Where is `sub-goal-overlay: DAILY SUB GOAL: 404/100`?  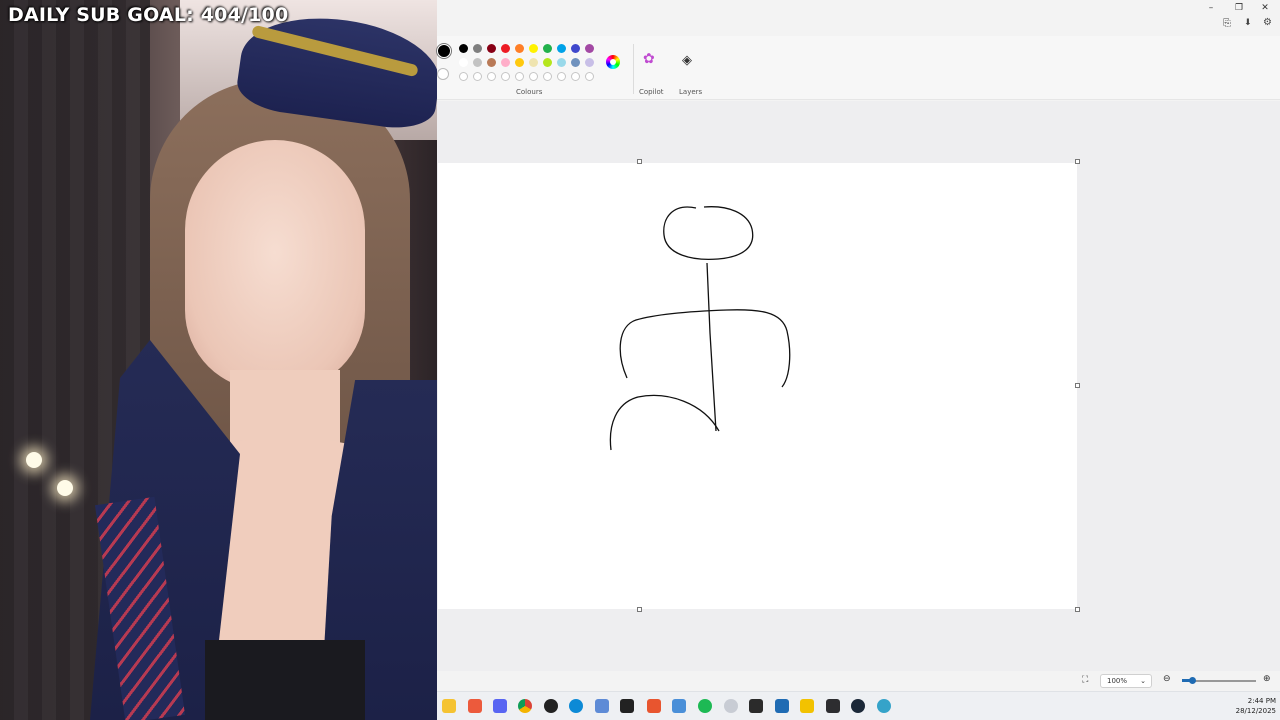
sub-goal-overlay: DAILY SUB GOAL: 404/100 is located at coordinates (148, 15).